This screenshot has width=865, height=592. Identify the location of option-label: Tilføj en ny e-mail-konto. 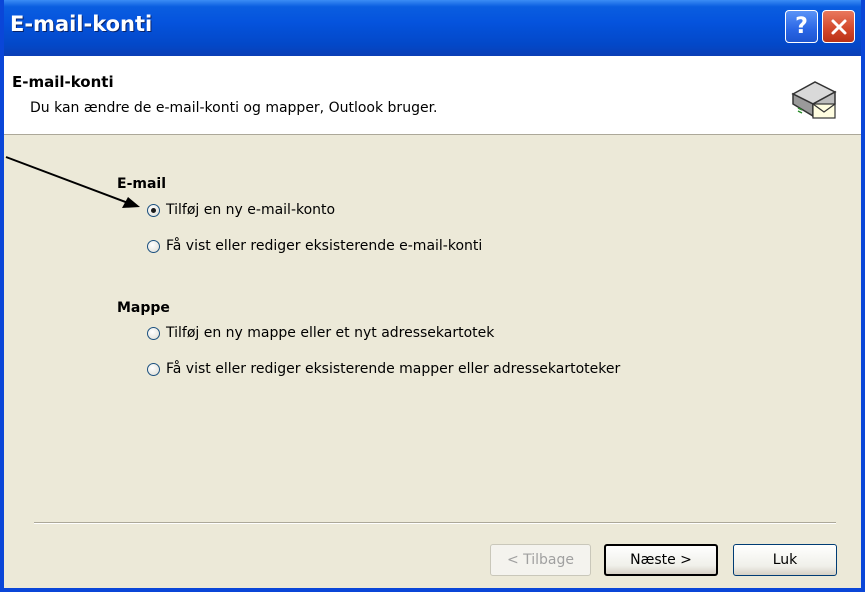
(251, 210).